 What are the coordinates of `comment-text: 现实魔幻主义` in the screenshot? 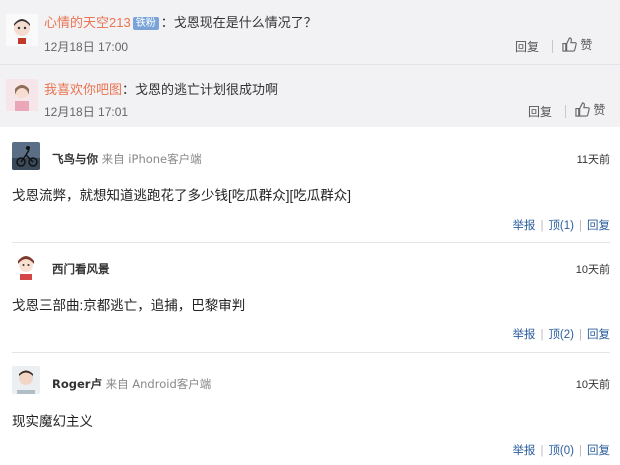 It's located at (52, 421).